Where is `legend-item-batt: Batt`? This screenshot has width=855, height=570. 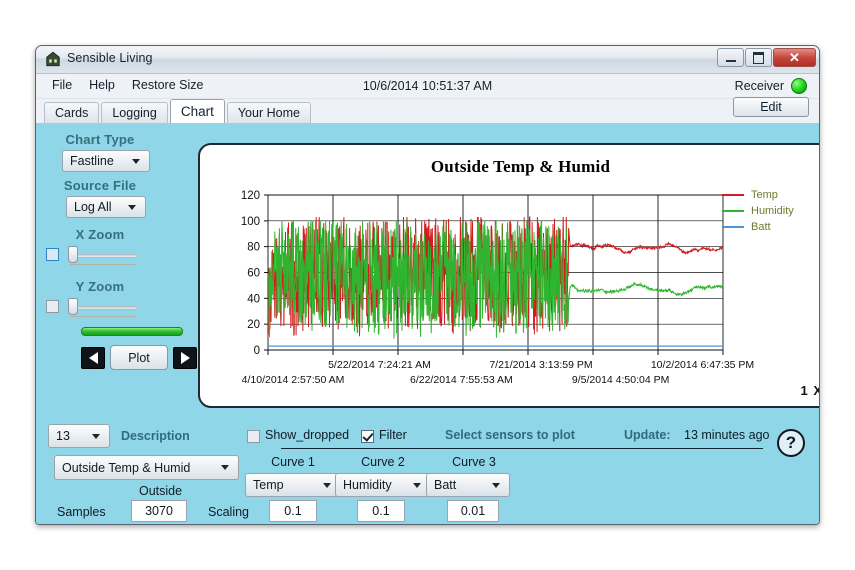
legend-item-batt: Batt is located at coordinates (758, 227).